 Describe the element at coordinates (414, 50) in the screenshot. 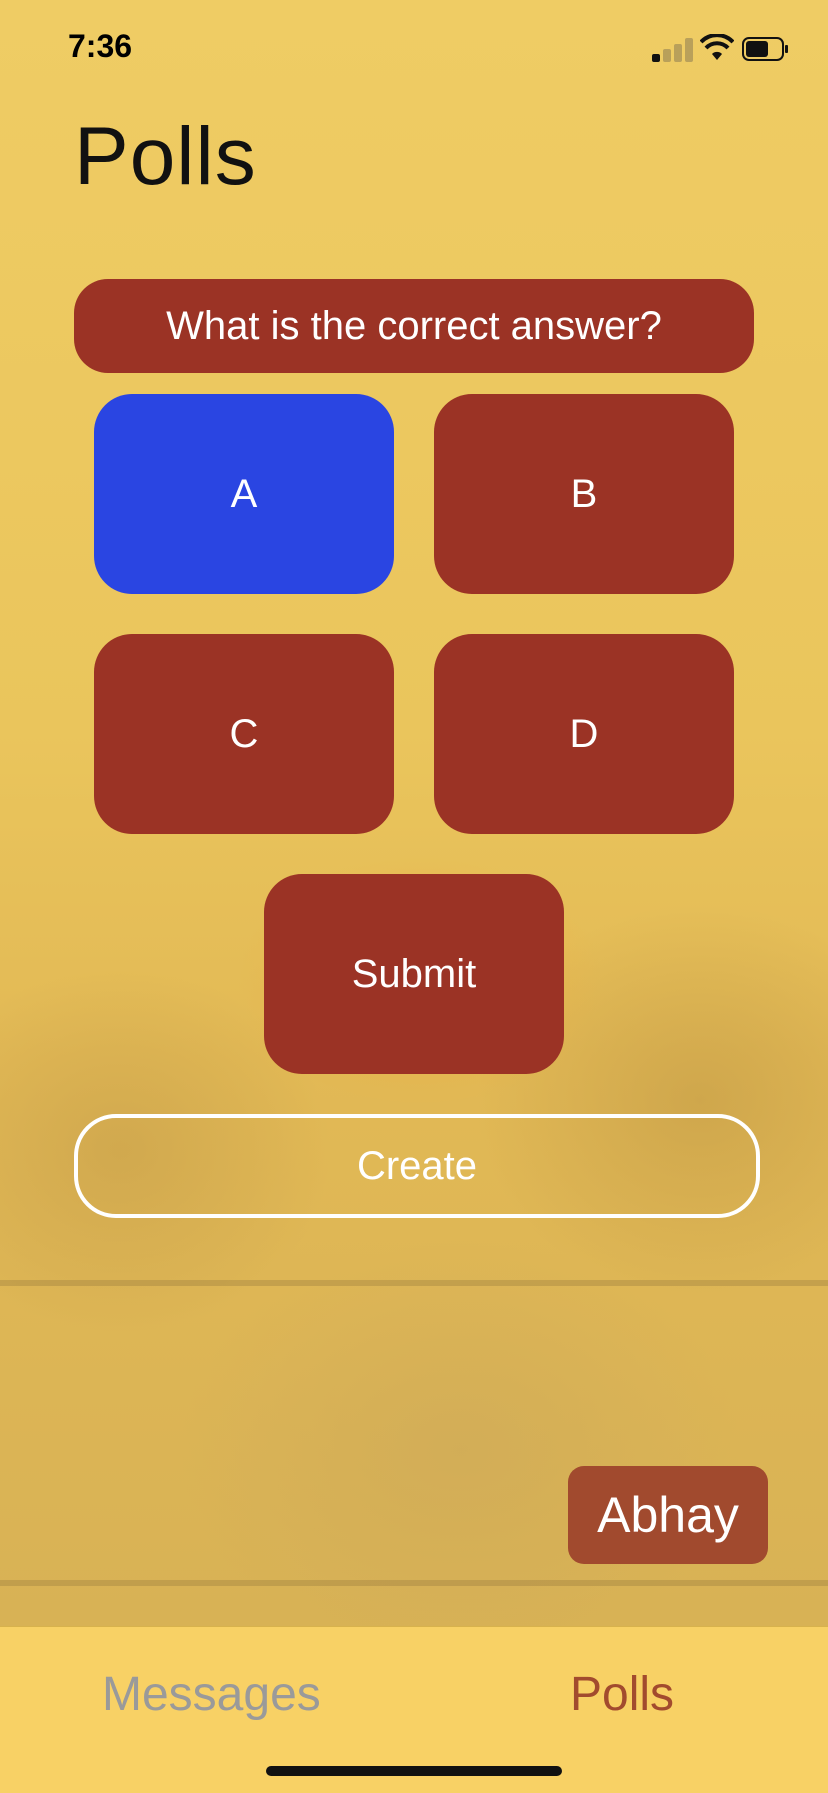

I see `status-bar: 7:36` at that location.